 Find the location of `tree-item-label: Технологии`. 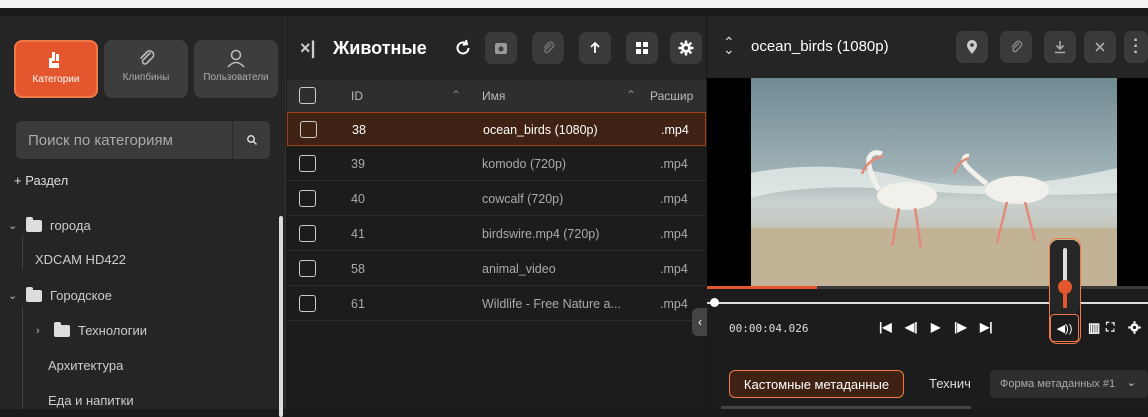

tree-item-label: Технологии is located at coordinates (113, 330).